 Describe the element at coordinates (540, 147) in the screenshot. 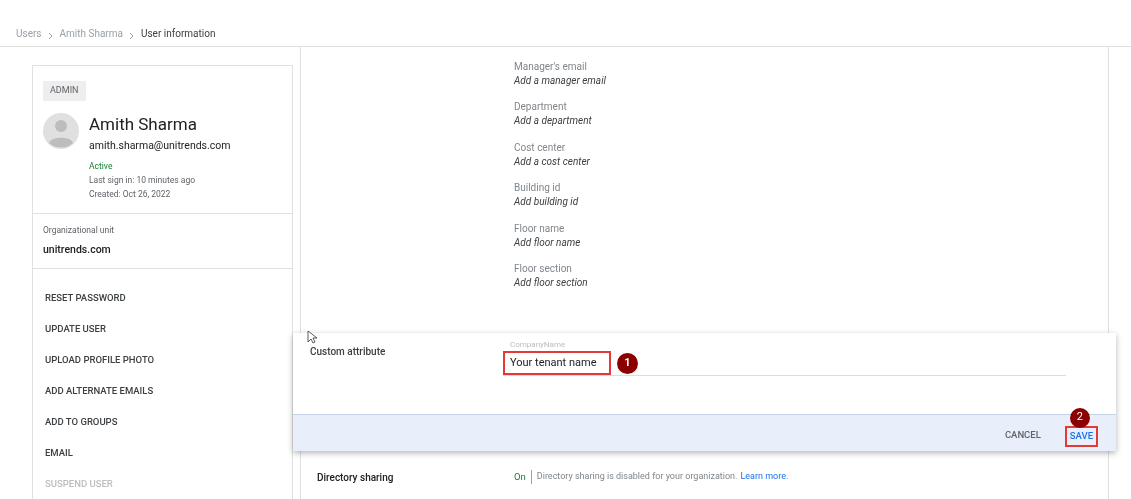

I see `field-label: Cost center` at that location.